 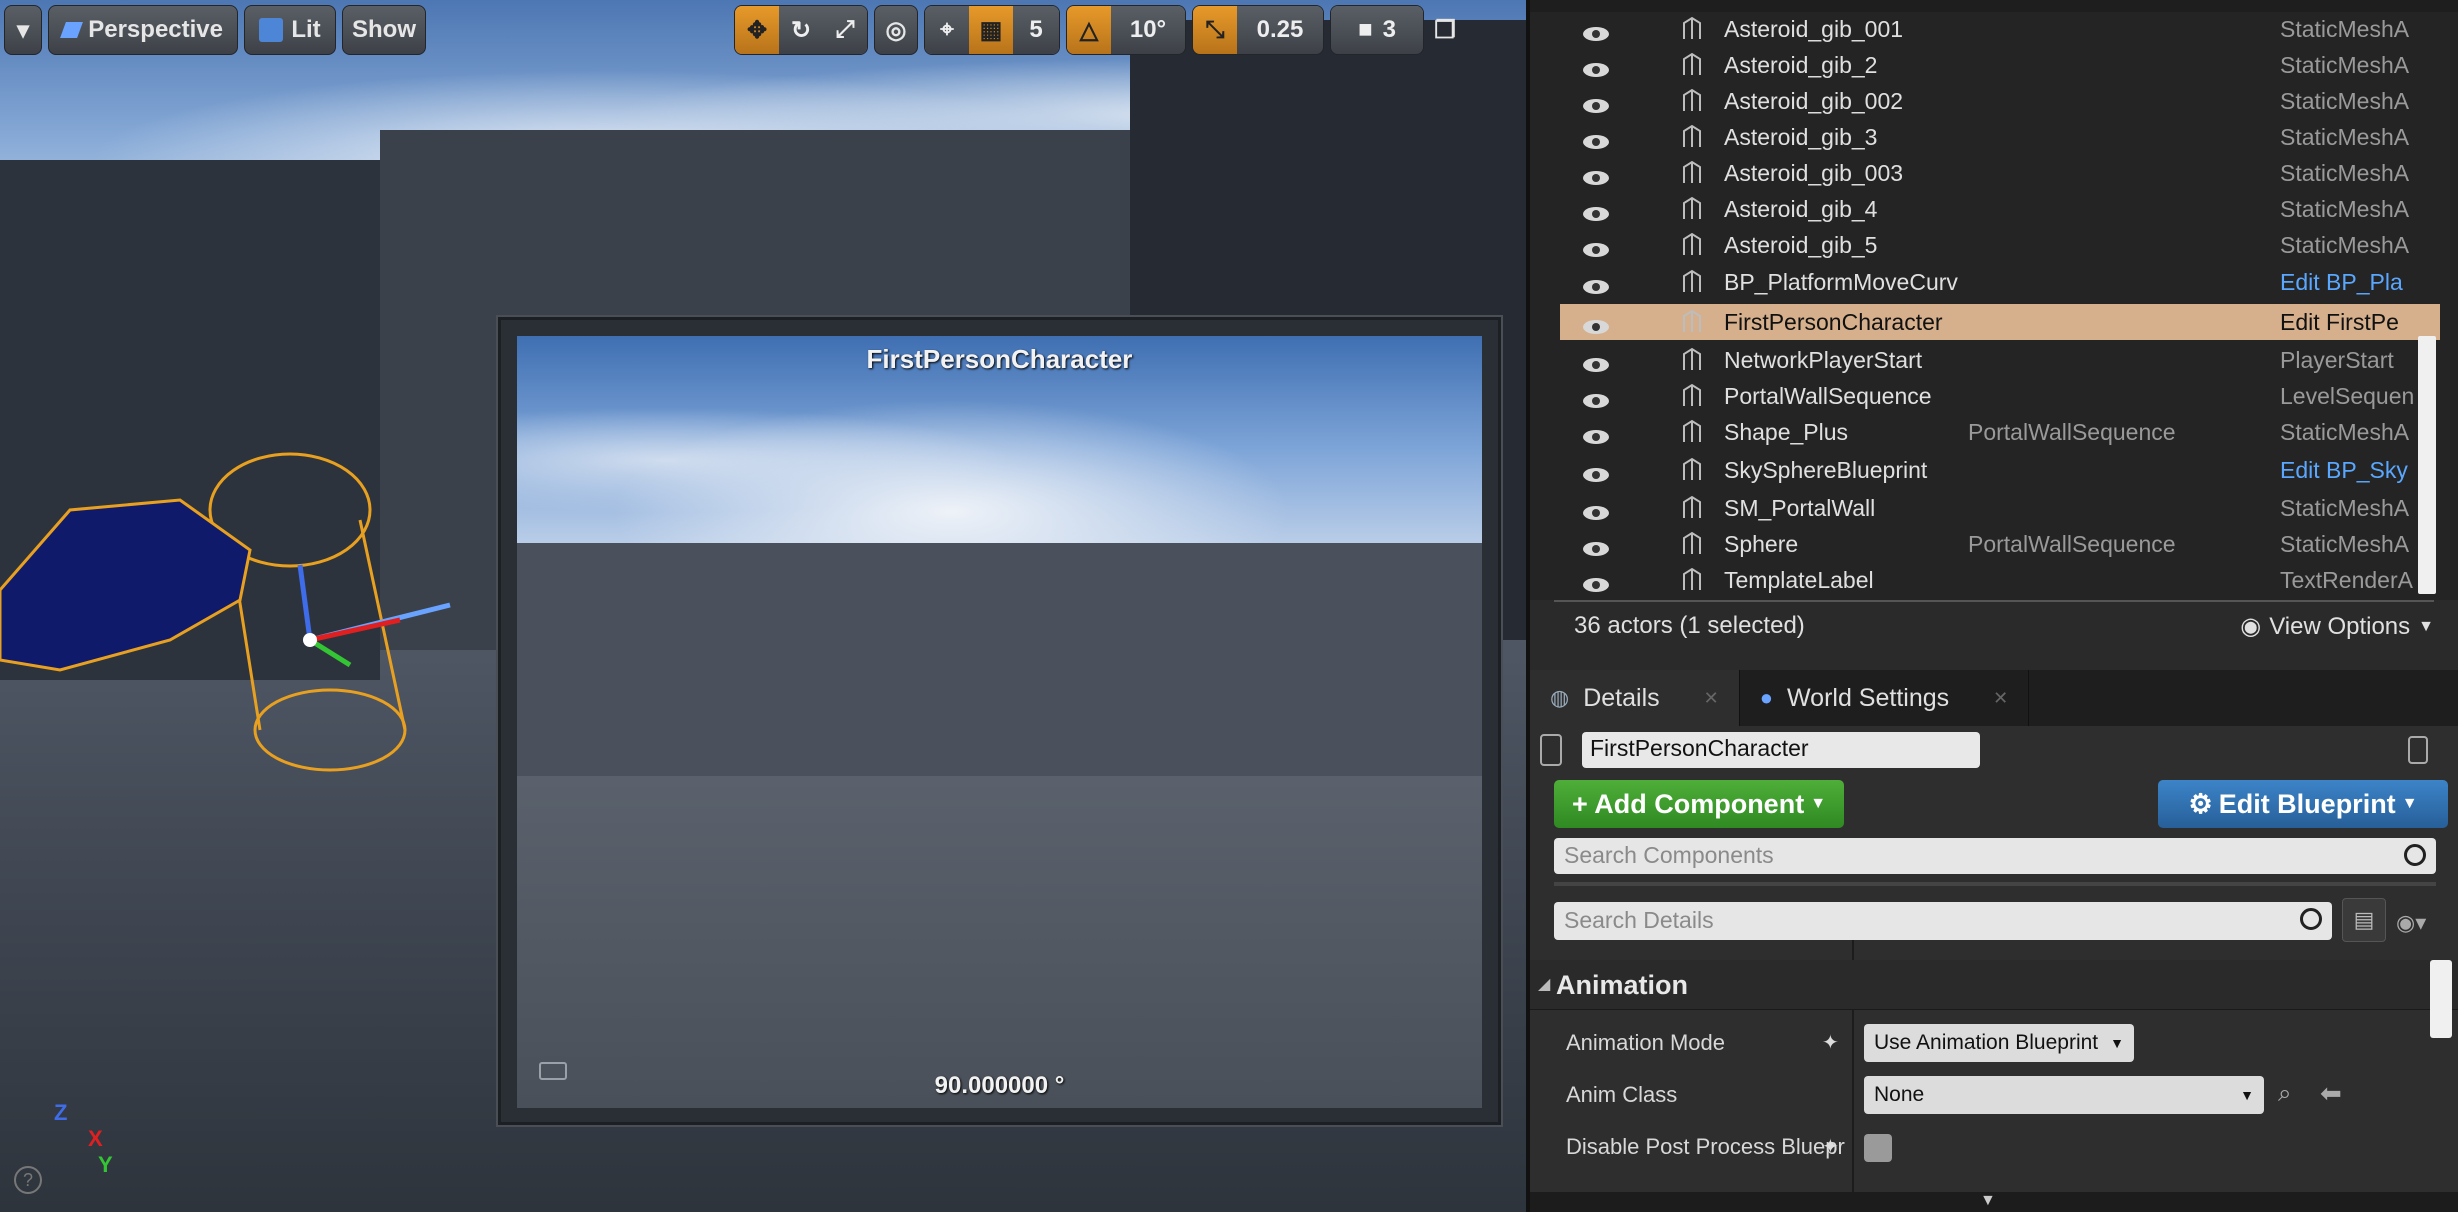 I want to click on outliner-row: Asteroid_gib_5 StaticMeshA, so click(x=2000, y=245).